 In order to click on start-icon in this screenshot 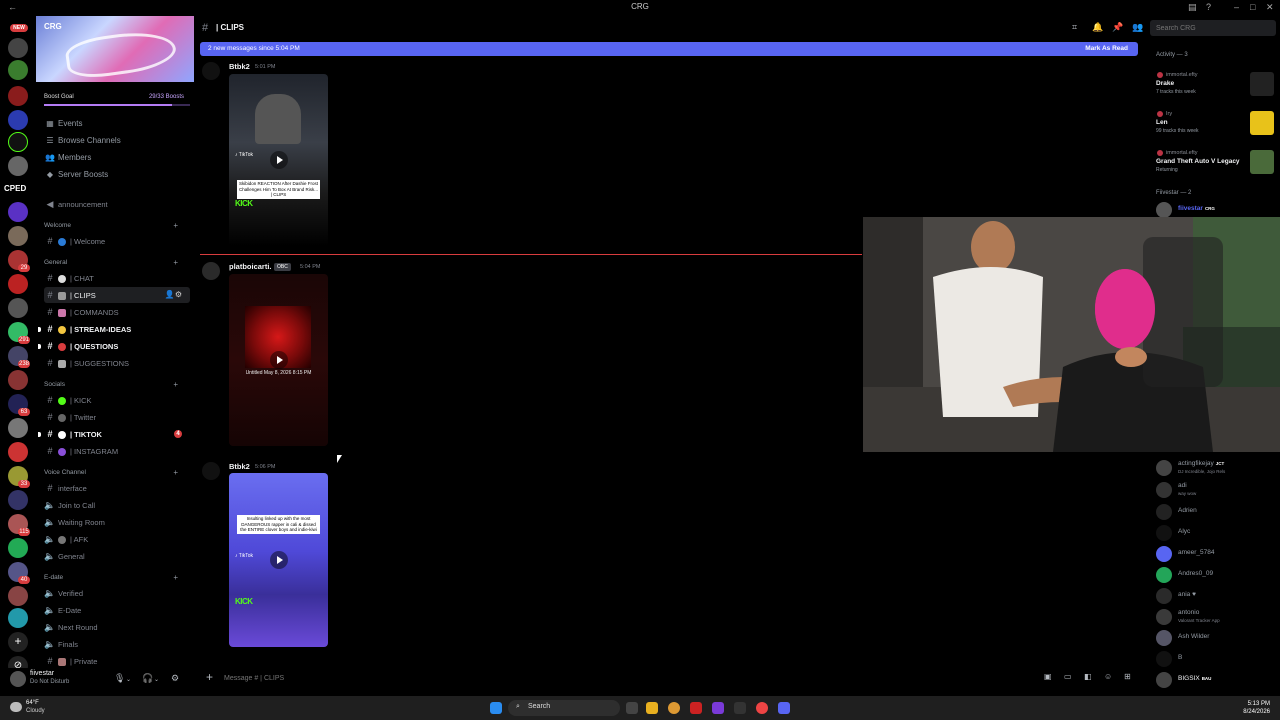, I will do `click(496, 708)`.